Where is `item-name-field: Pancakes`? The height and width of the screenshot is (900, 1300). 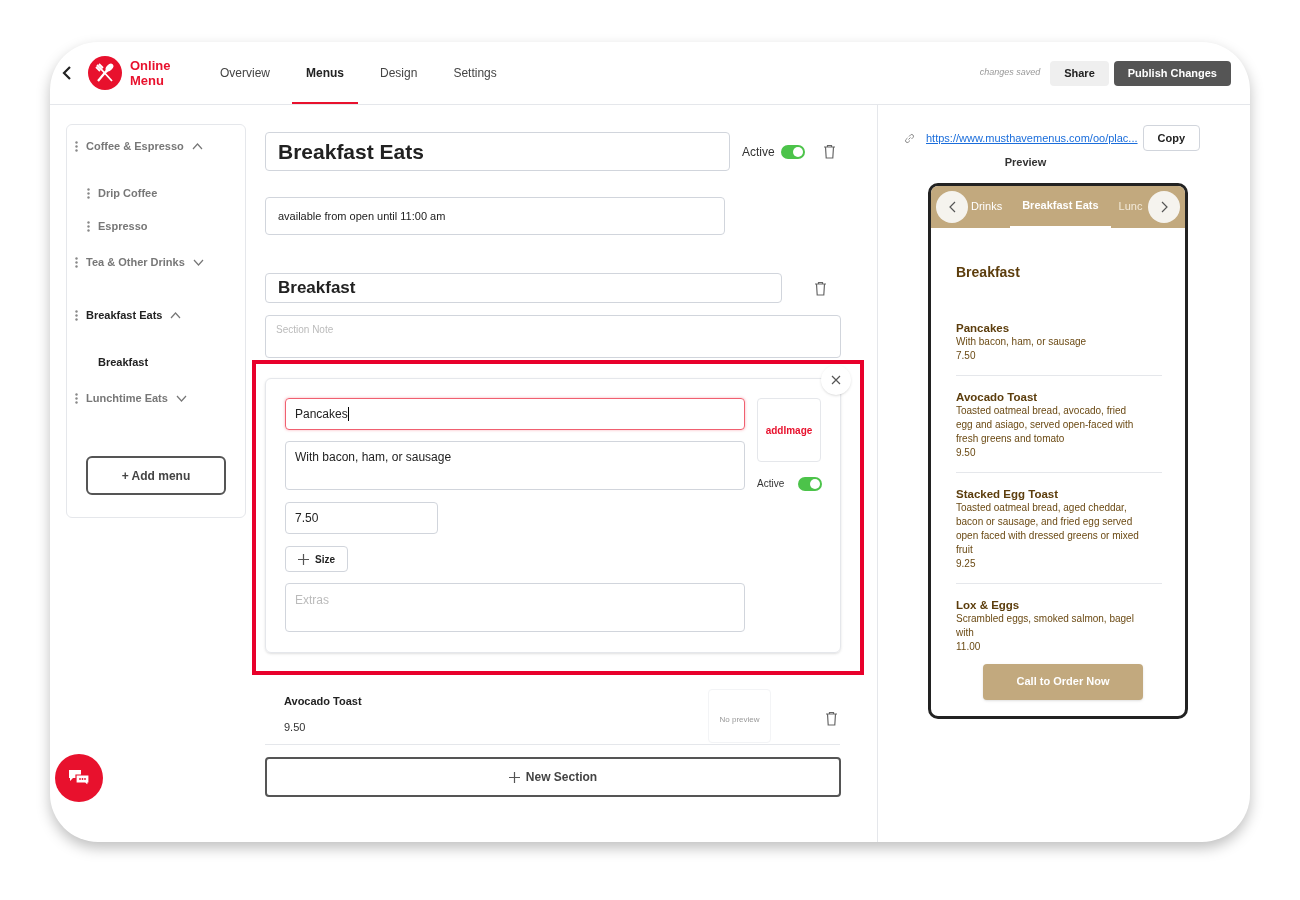
item-name-field: Pancakes is located at coordinates (515, 414).